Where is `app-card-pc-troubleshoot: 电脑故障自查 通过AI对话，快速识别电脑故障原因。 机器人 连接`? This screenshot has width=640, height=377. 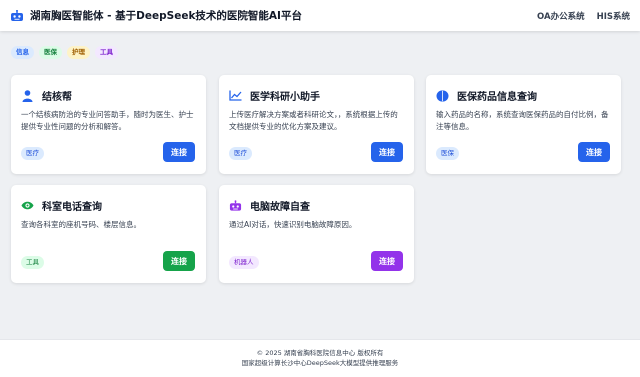
app-card-pc-troubleshoot: 电脑故障自查 通过AI对话，快速识别电脑故障原因。 机器人 连接 is located at coordinates (316, 234).